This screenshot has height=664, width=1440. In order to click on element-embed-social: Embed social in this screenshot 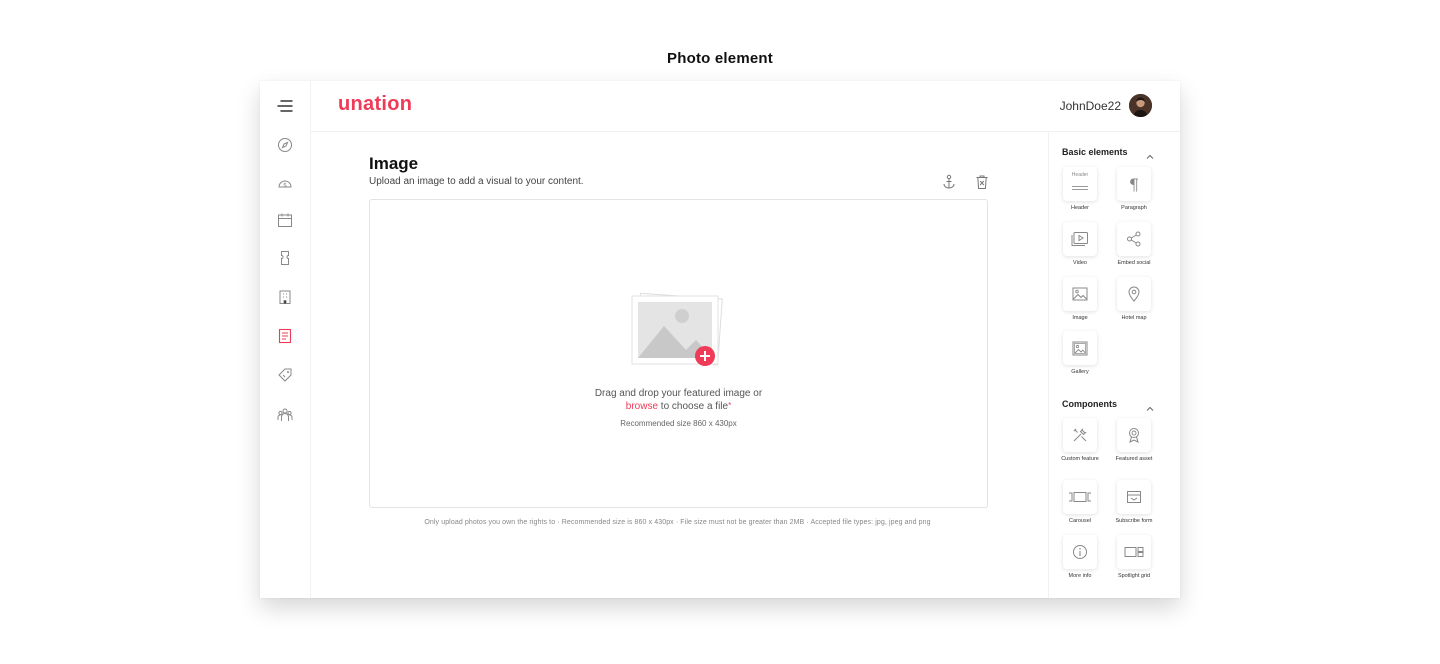, I will do `click(1134, 244)`.